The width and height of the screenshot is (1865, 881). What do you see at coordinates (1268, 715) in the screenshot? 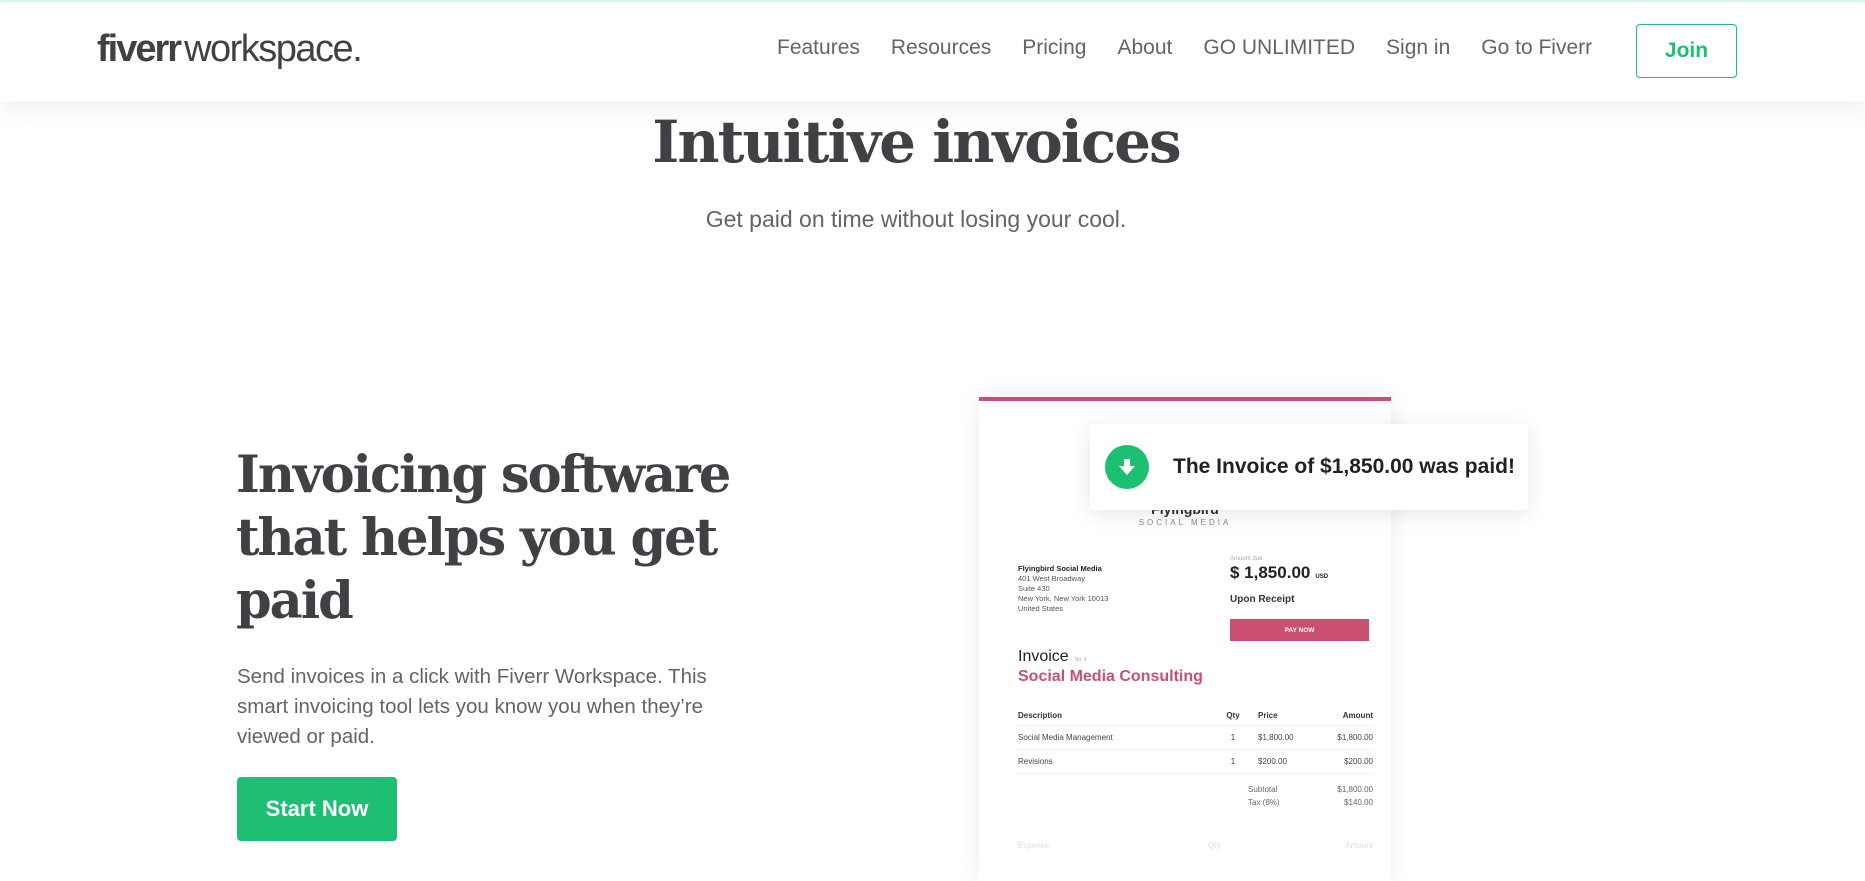
I see `col-price: Price` at bounding box center [1268, 715].